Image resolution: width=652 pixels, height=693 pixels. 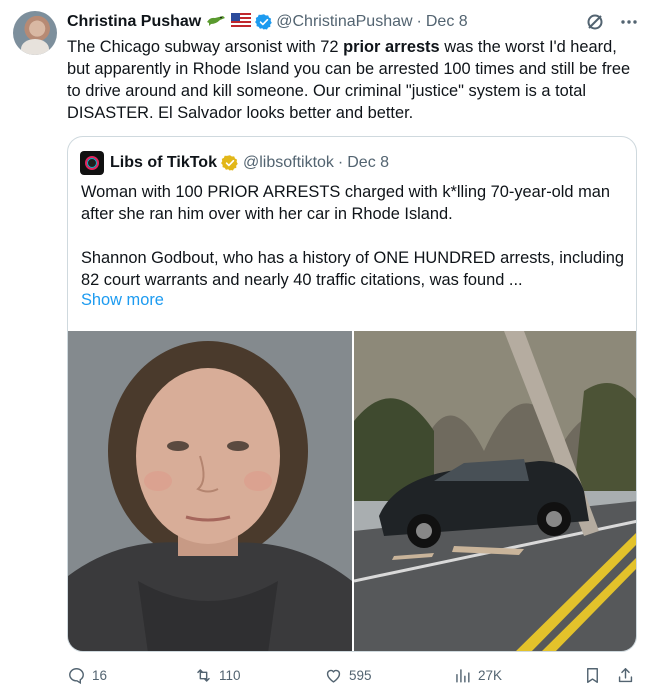 I want to click on bookmark-button, so click(x=592, y=675).